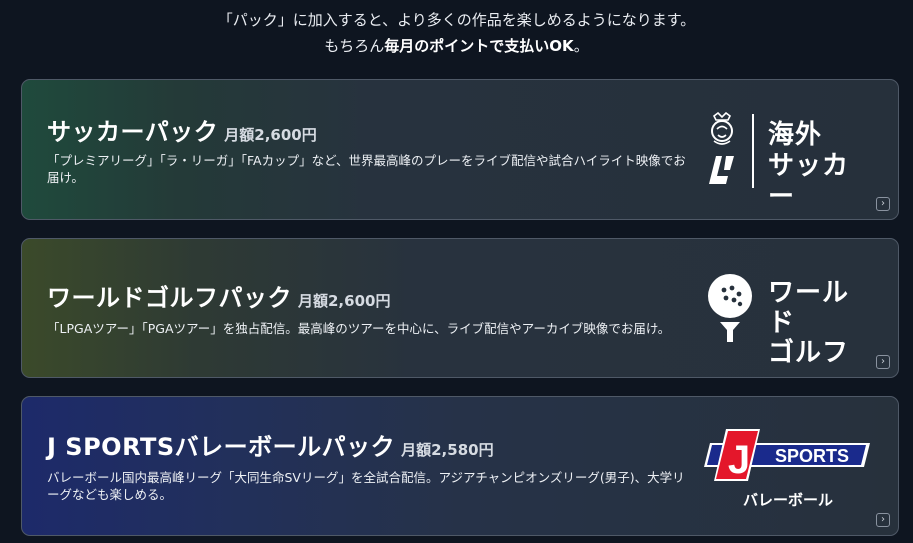 The height and width of the screenshot is (543, 913). I want to click on pack-title: ワールドゴルフパック 月額2,600円, so click(218, 295).